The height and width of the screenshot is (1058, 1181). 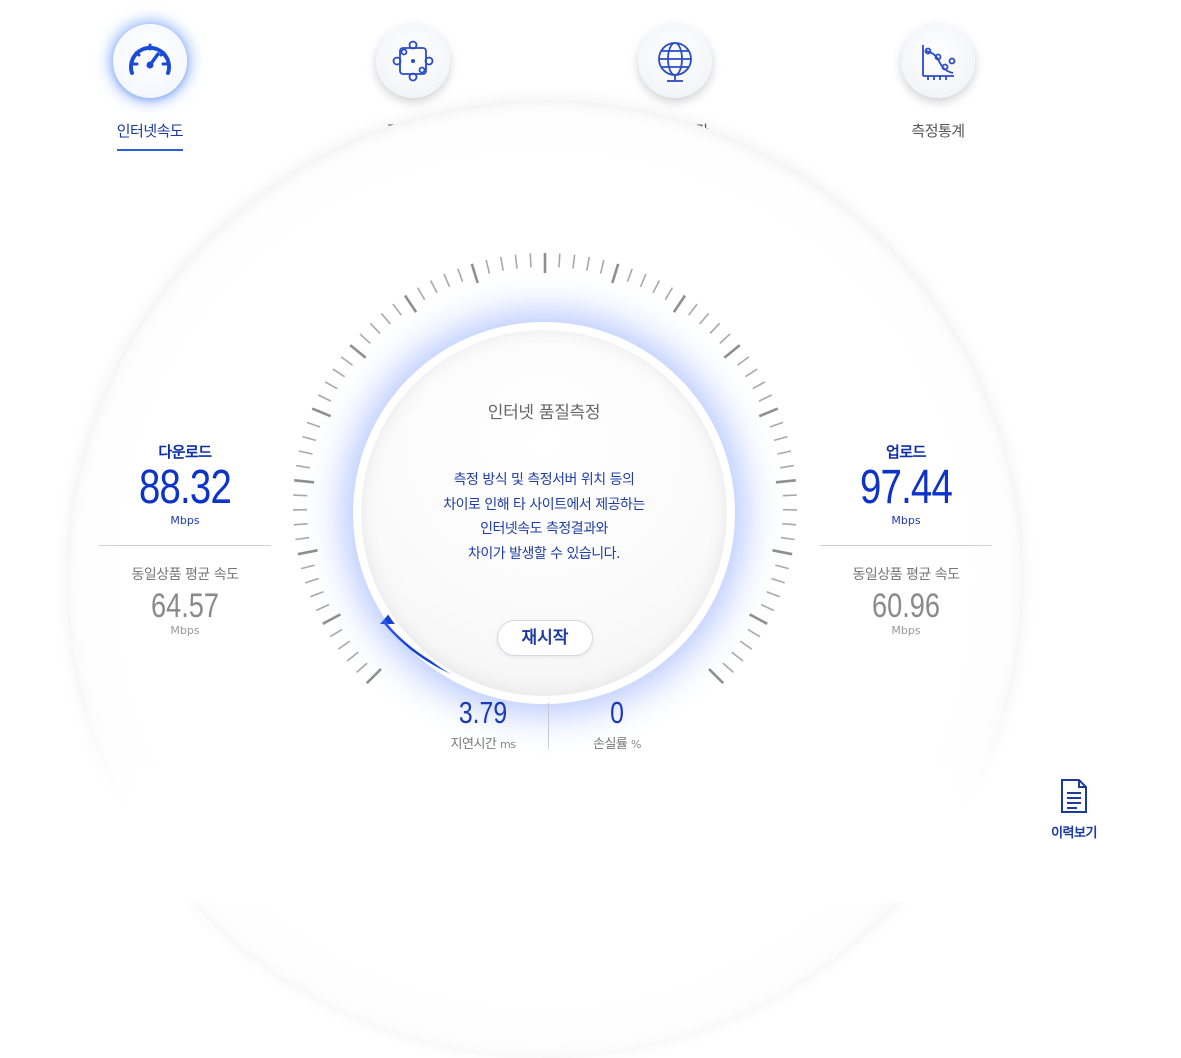 What do you see at coordinates (185, 574) in the screenshot?
I see `download-avg-title: 동일상품 평균 속도` at bounding box center [185, 574].